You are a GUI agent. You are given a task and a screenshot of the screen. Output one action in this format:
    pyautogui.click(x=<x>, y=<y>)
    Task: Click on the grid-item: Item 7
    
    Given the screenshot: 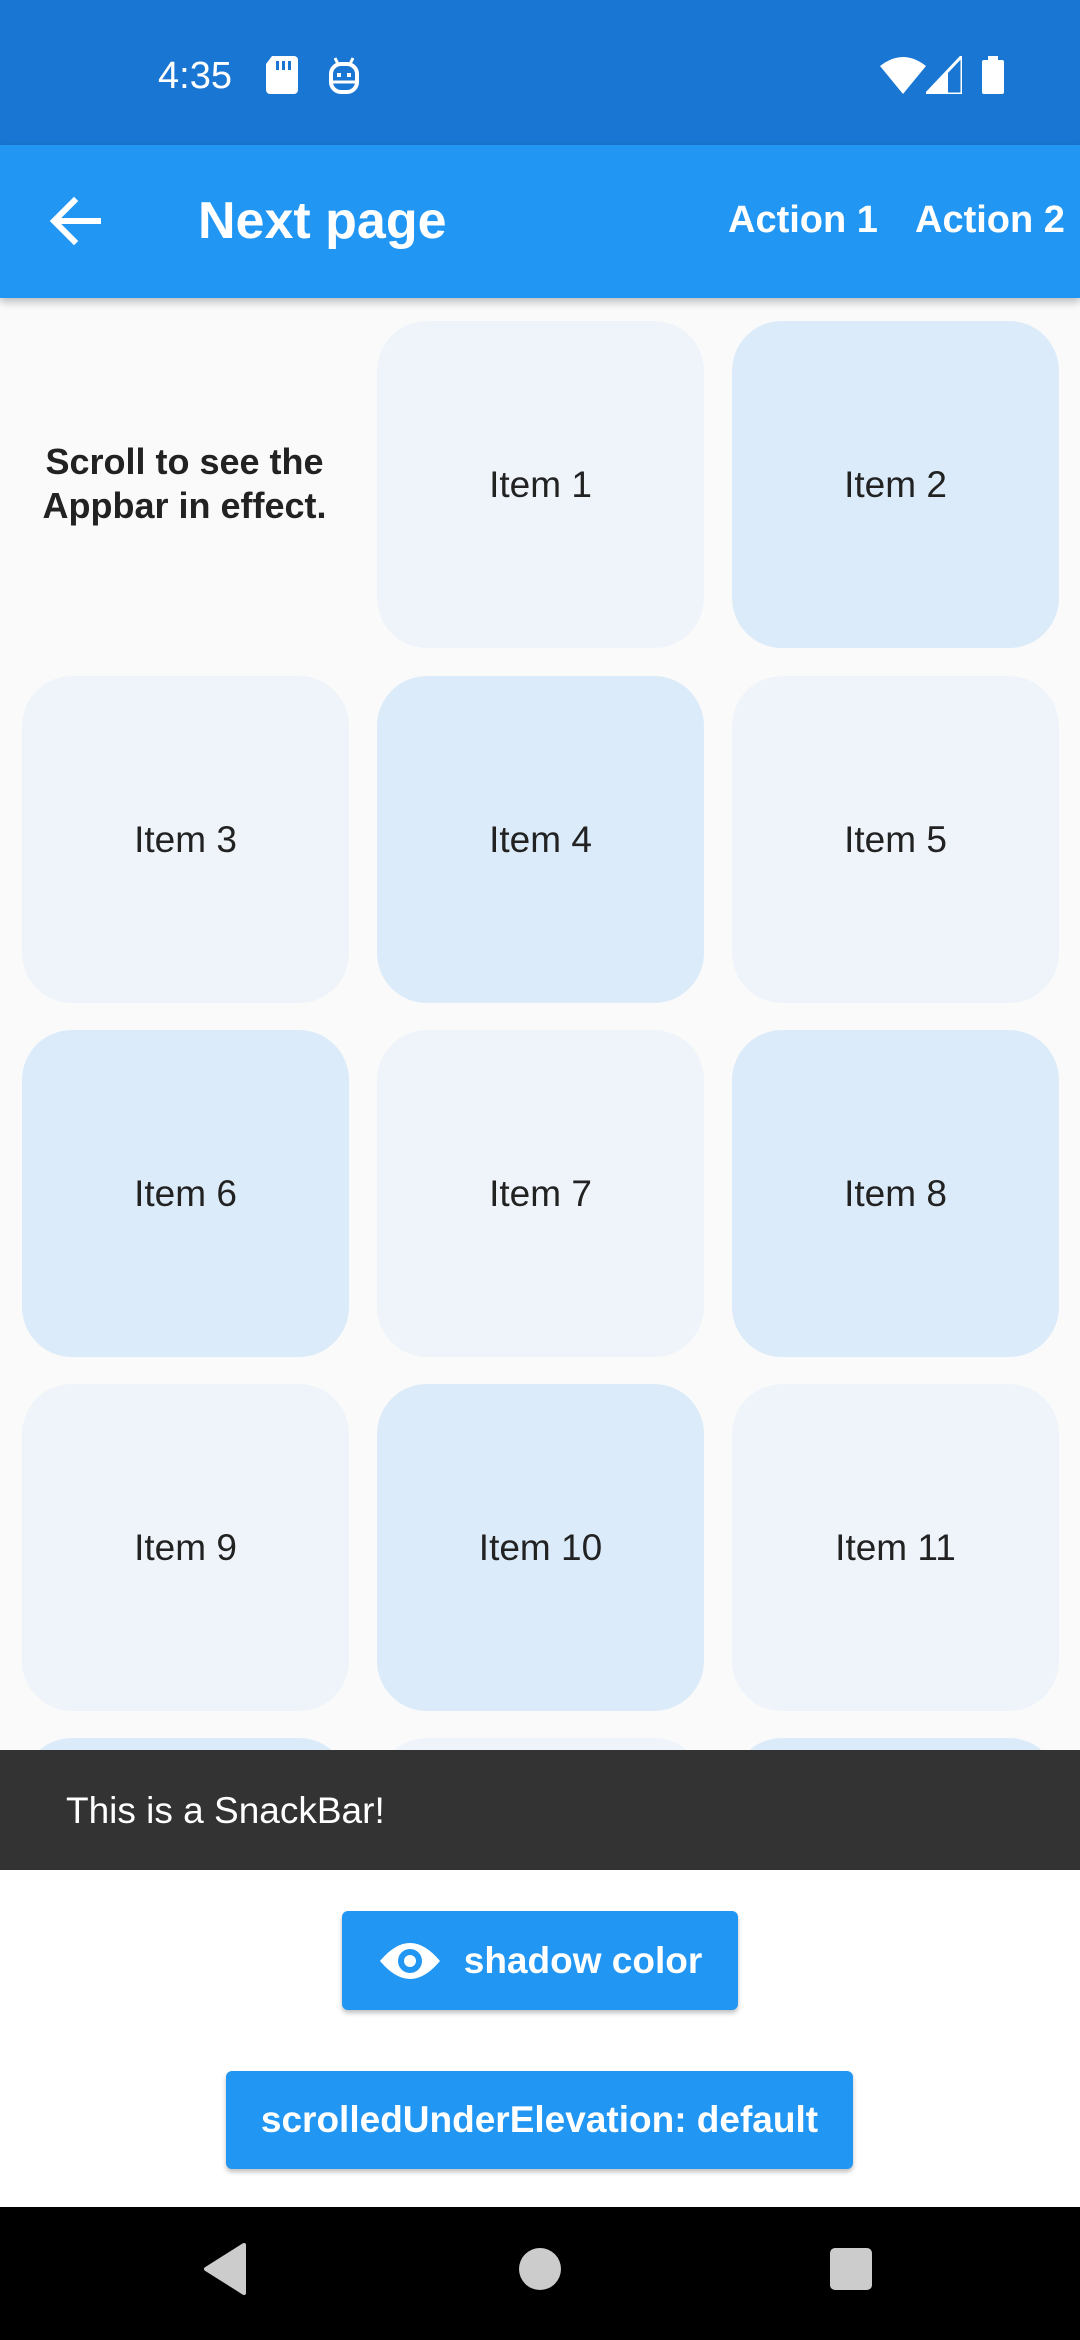 What is the action you would take?
    pyautogui.click(x=540, y=1193)
    